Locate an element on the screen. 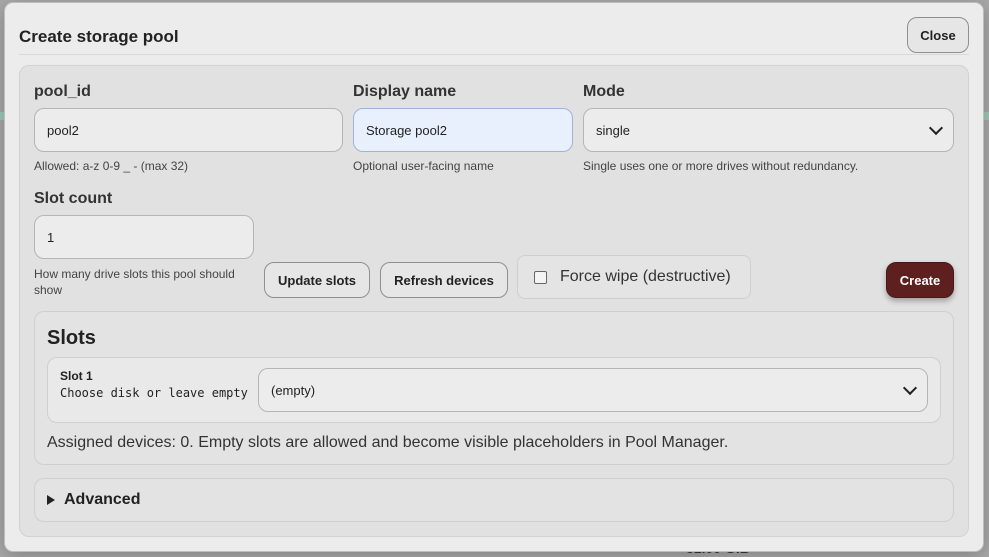 The width and height of the screenshot is (989, 557). create-button: Create is located at coordinates (920, 280).